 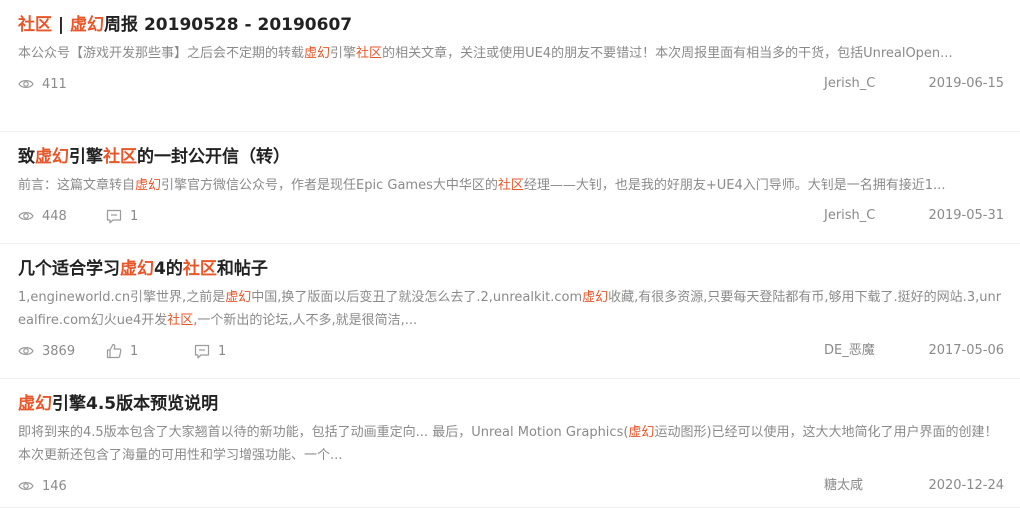 What do you see at coordinates (511, 351) in the screenshot?
I see `article-meta: 3869 1 1 DE_恶魔 2017-05-06` at bounding box center [511, 351].